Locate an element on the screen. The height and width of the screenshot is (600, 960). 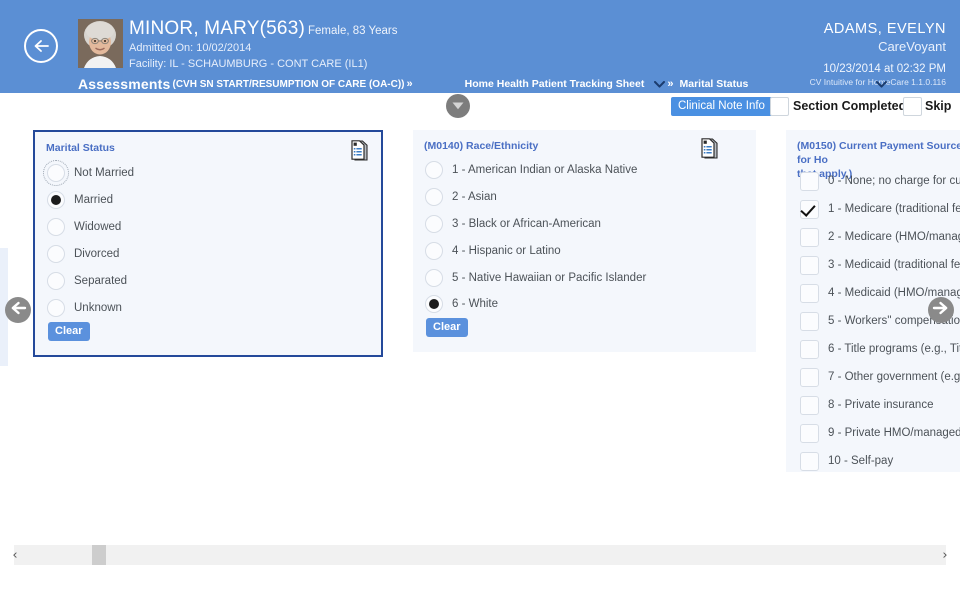
option-row: Widowed is located at coordinates (84, 227).